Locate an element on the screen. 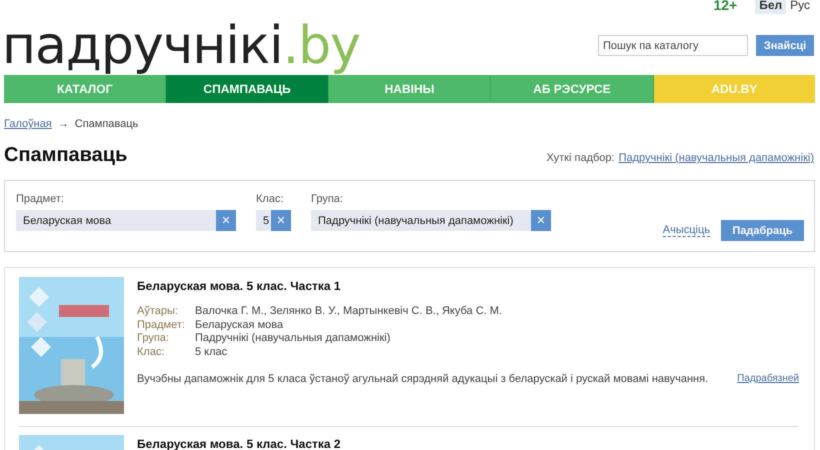 This screenshot has height=450, width=820. more-link: Падрабязней is located at coordinates (768, 379).